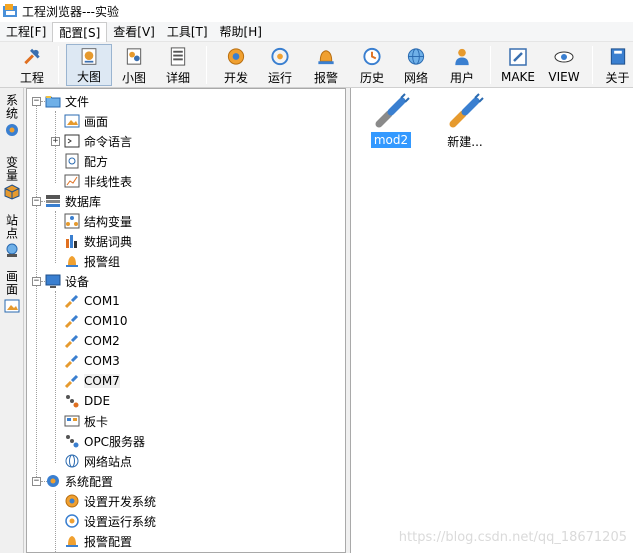 This screenshot has width=633, height=553. I want to click on watermark-text: https://blog.csdn.net/qq_18671205, so click(512, 537).